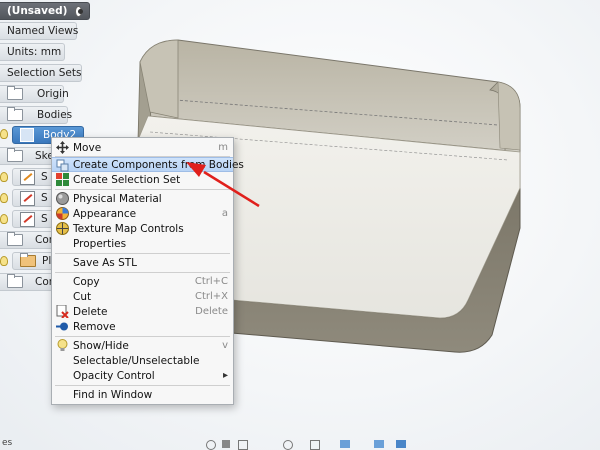 This screenshot has height=450, width=600. I want to click on menu-item-label: Appearance, so click(105, 213).